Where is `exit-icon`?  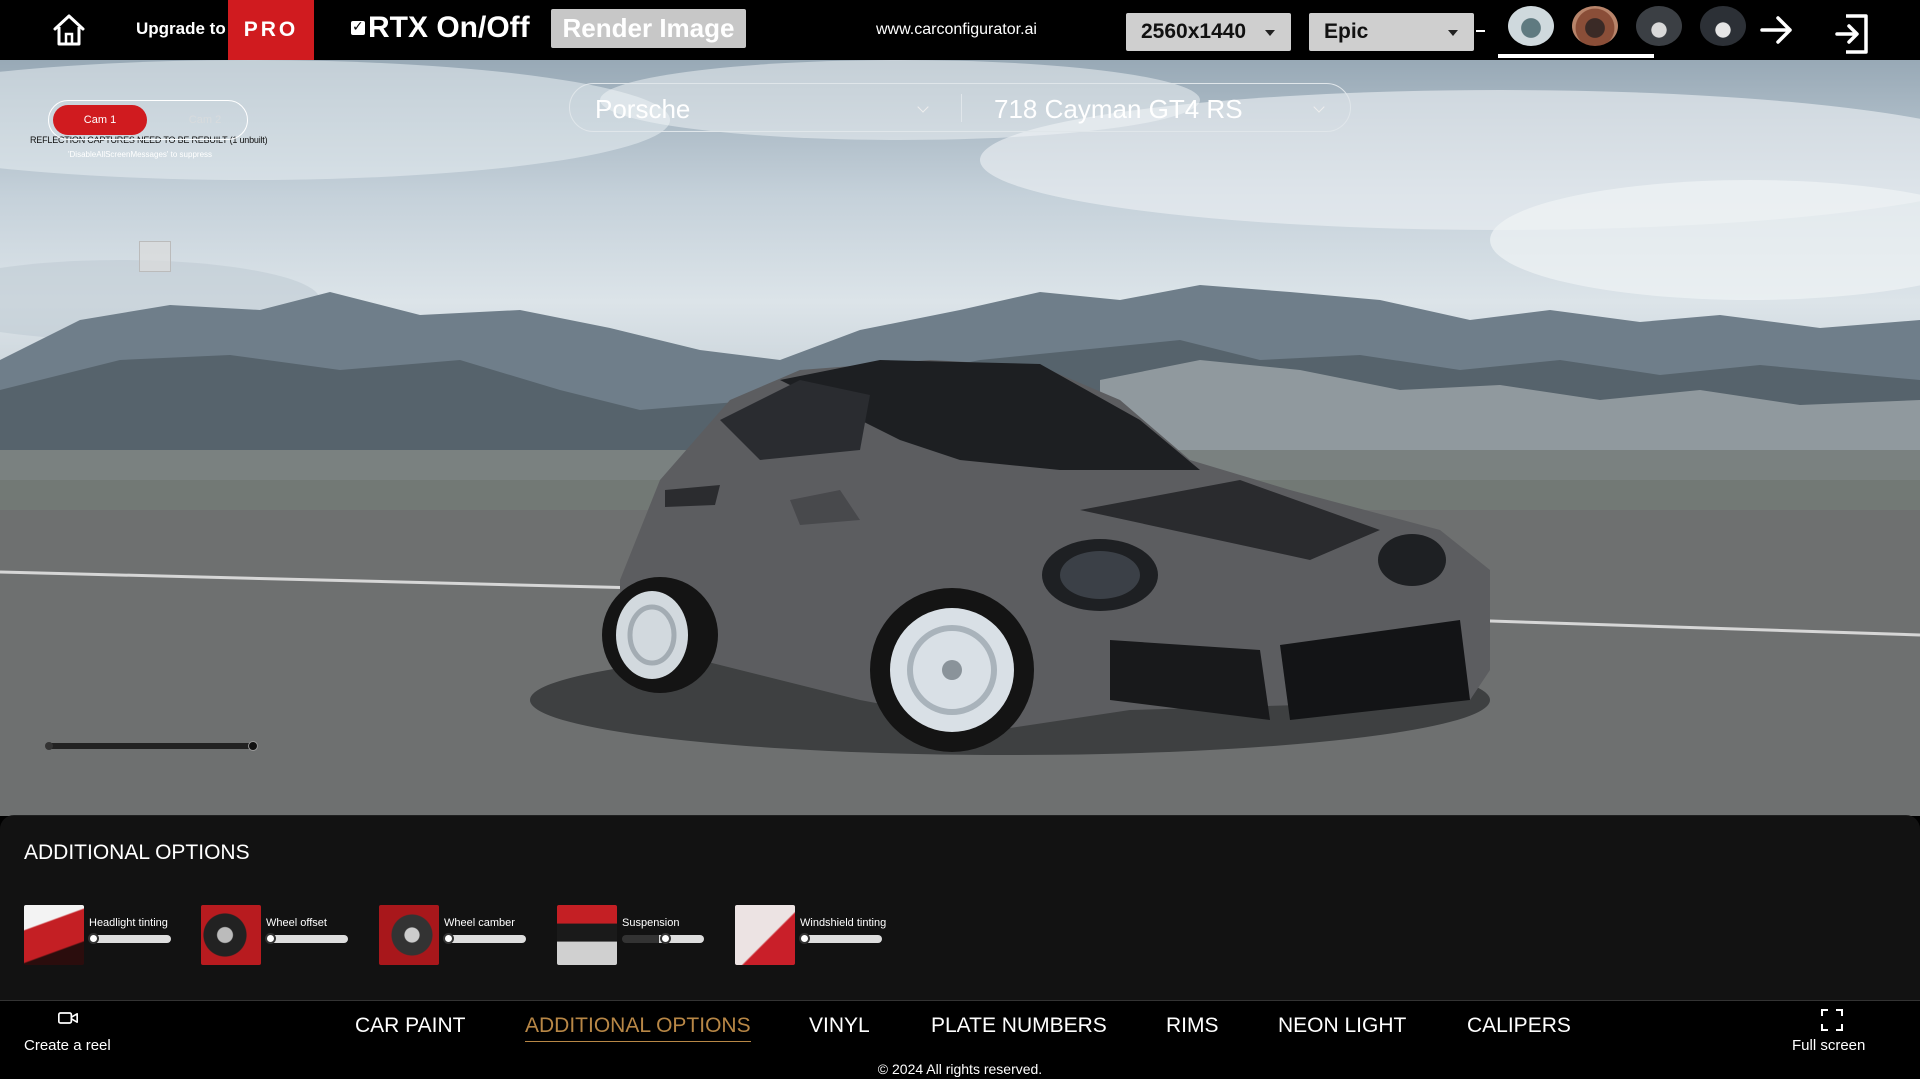
exit-icon is located at coordinates (1851, 34).